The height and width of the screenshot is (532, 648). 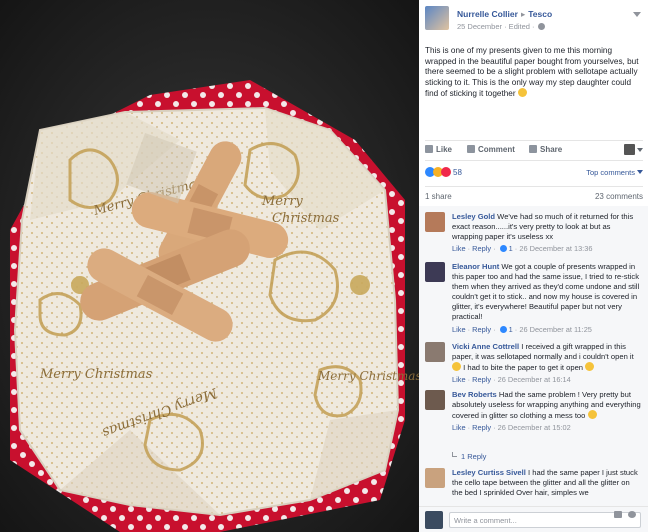 I want to click on reply-arrow-icon, so click(x=454, y=454).